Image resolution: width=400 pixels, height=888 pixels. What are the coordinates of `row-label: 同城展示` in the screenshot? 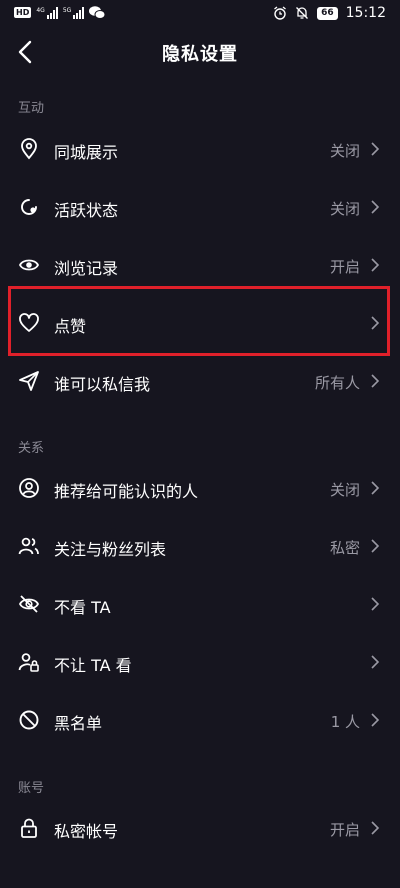 It's located at (86, 152).